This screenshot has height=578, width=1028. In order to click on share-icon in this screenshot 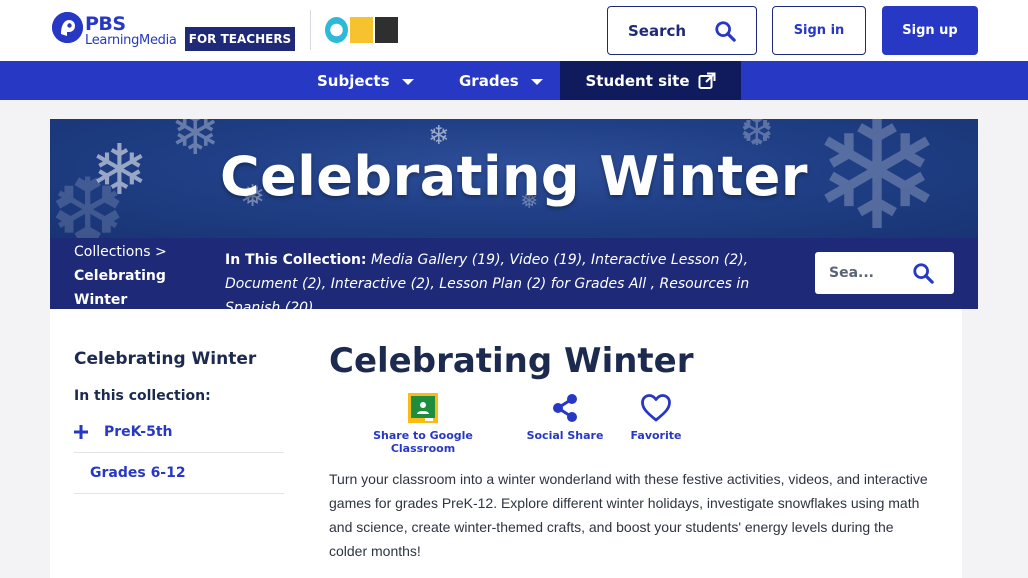, I will do `click(565, 408)`.